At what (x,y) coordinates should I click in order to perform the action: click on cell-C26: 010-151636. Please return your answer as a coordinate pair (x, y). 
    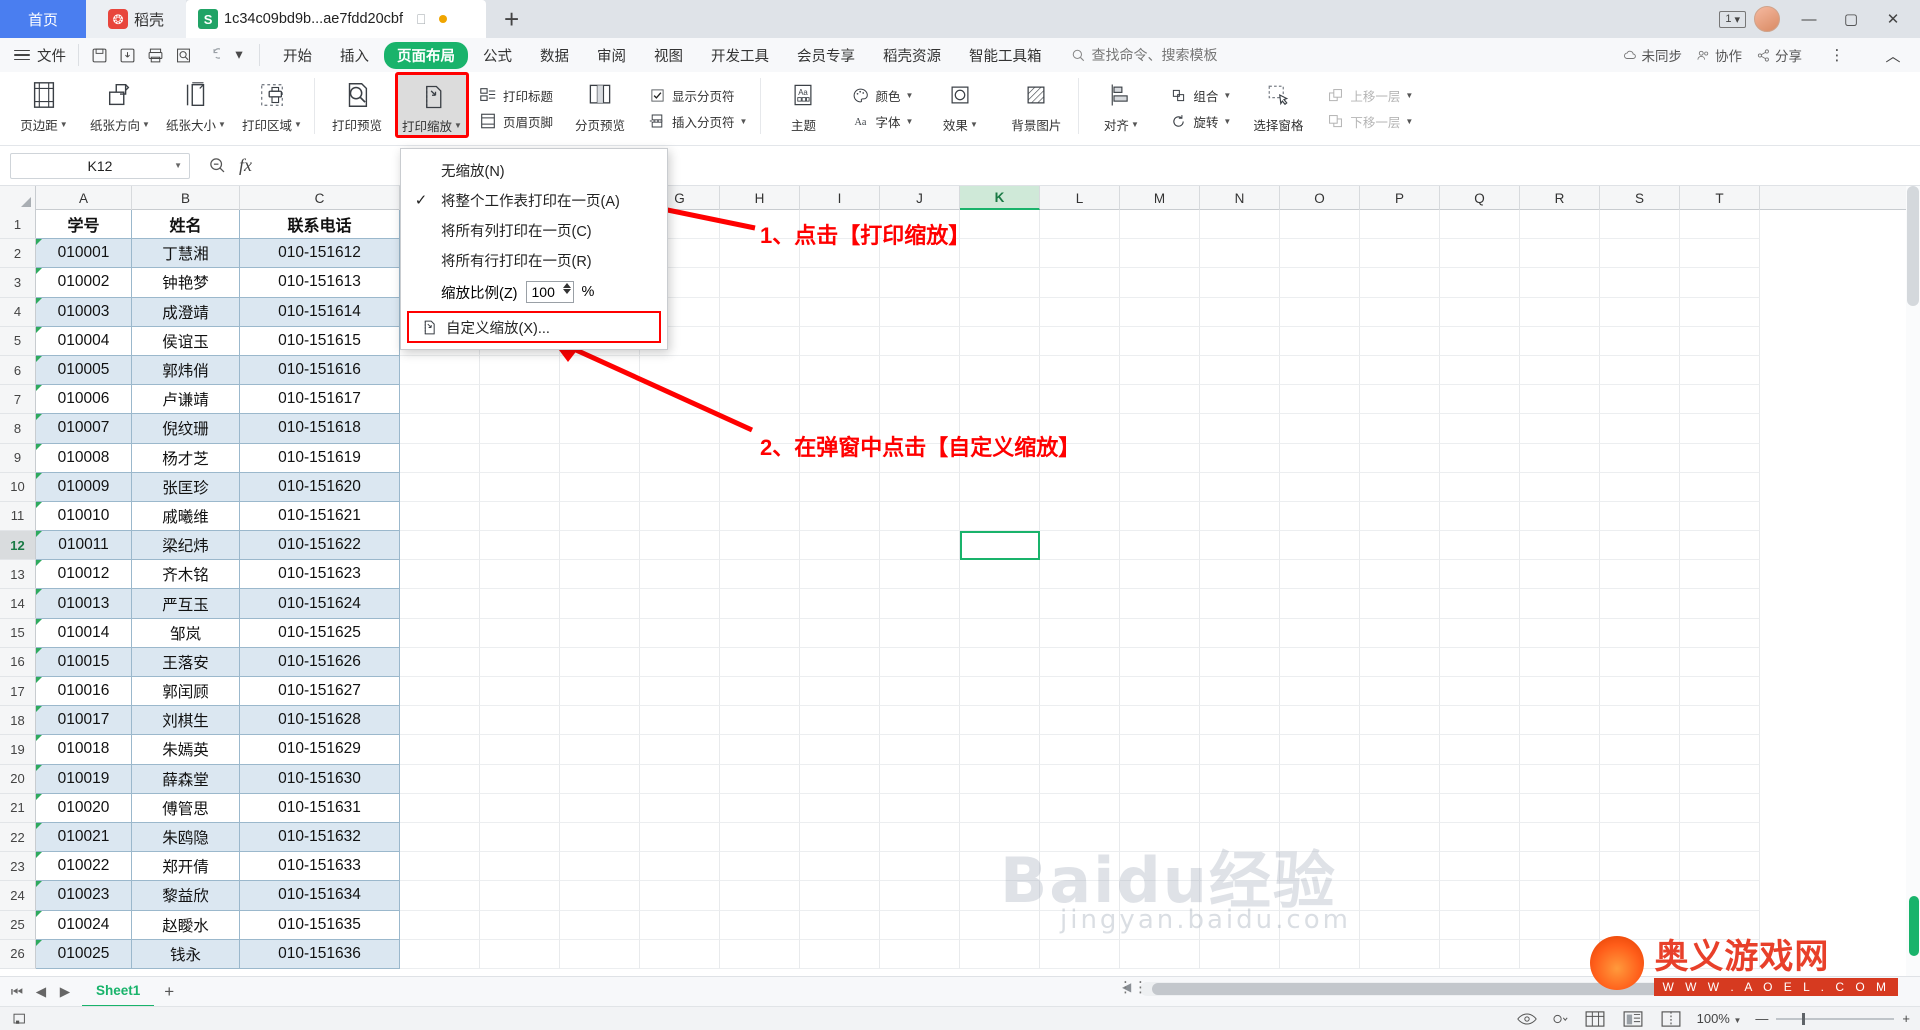
    Looking at the image, I should click on (320, 954).